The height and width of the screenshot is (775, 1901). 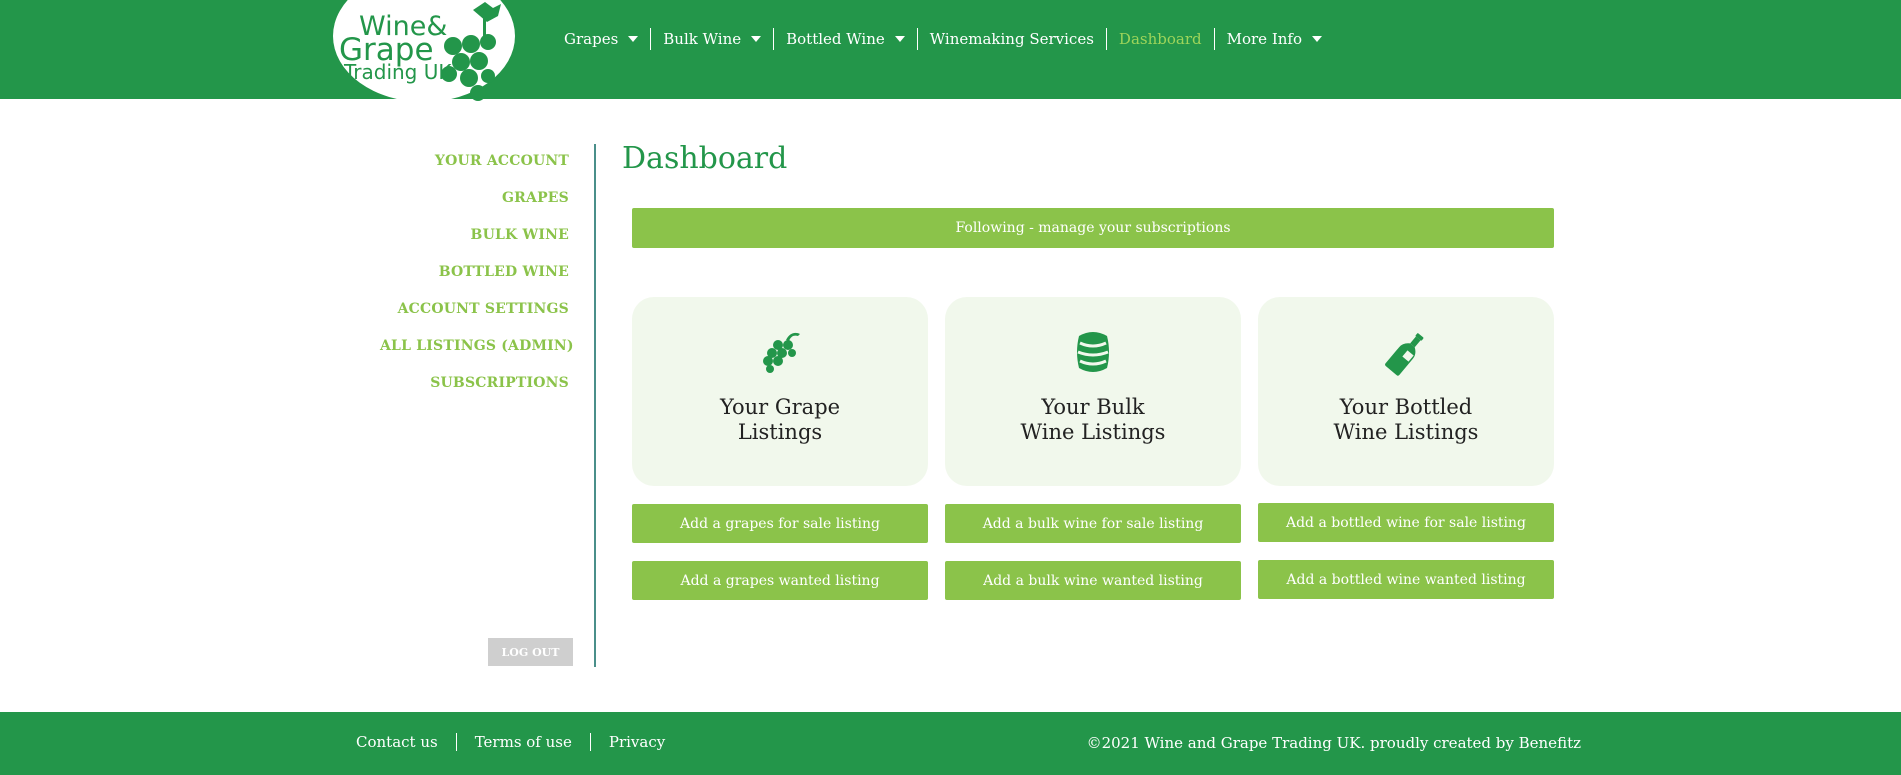 I want to click on manage-subscriptions-button: Following - manage your subscriptions, so click(x=1093, y=228).